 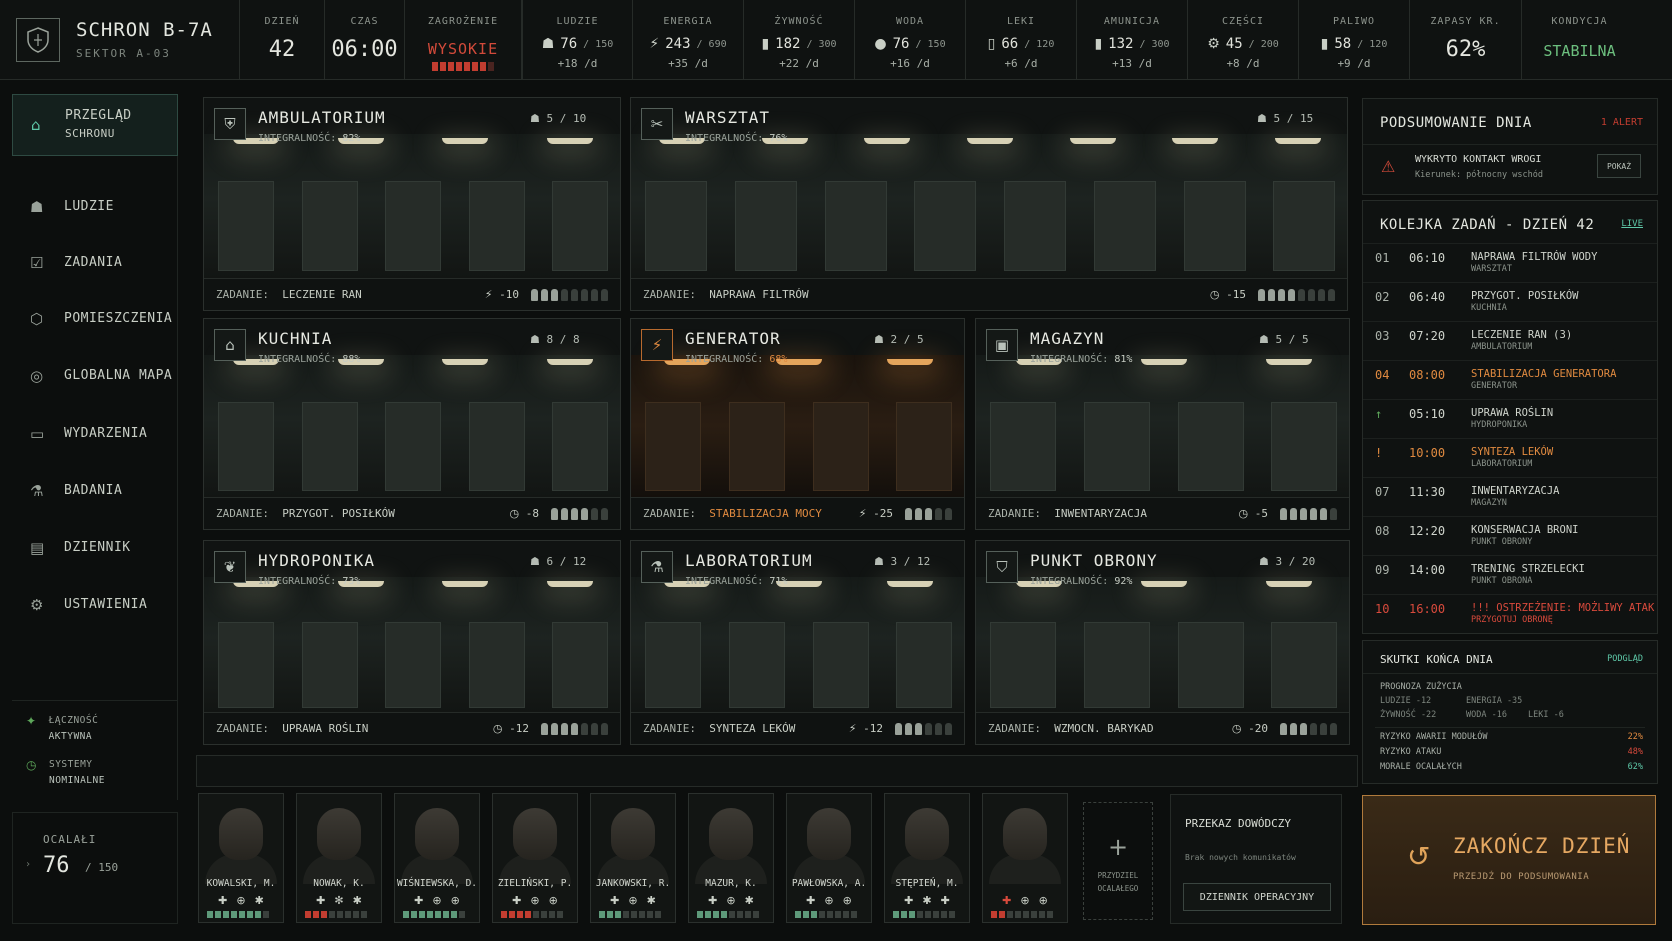 I want to click on queue-time: 05:10, so click(x=1427, y=414).